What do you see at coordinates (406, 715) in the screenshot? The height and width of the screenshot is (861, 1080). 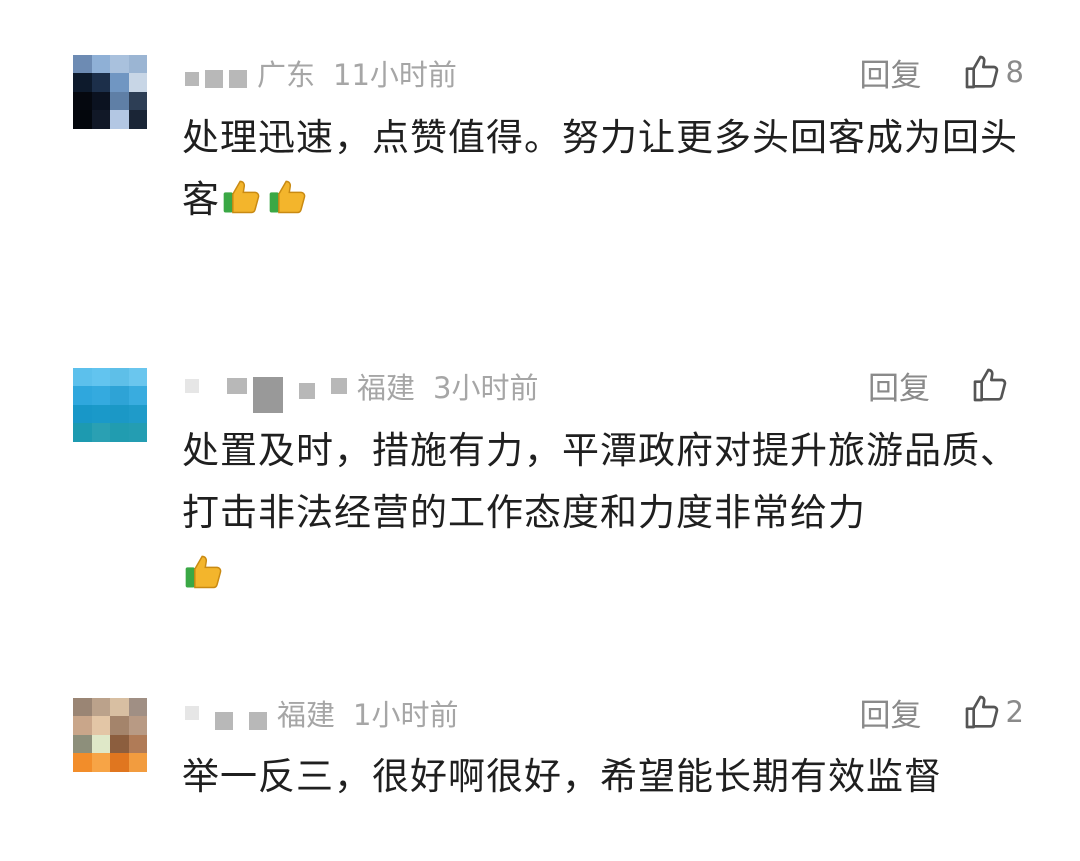 I see `timestamp: 1小时前` at bounding box center [406, 715].